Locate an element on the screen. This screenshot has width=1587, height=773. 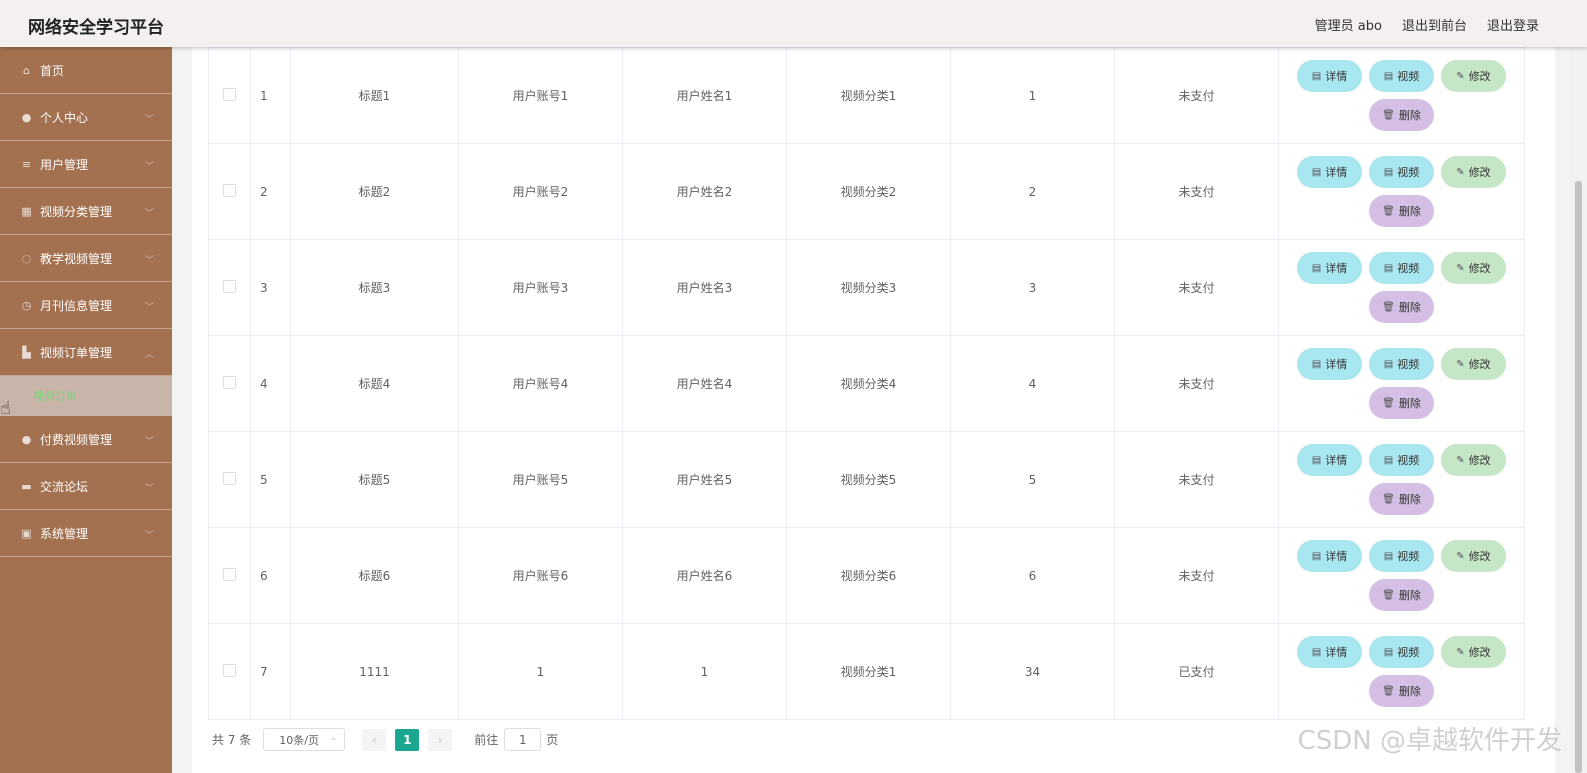
chevron-right-icon: › is located at coordinates (440, 739).